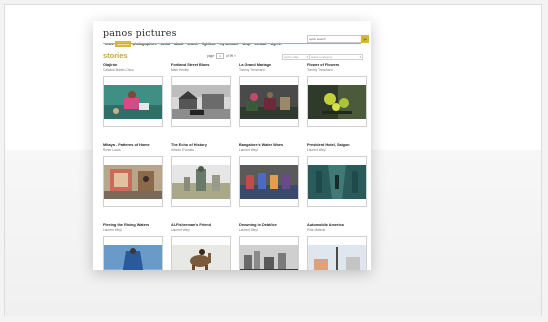 This screenshot has width=548, height=322. What do you see at coordinates (322, 57) in the screenshot?
I see `category-select-label: select a category` at bounding box center [322, 57].